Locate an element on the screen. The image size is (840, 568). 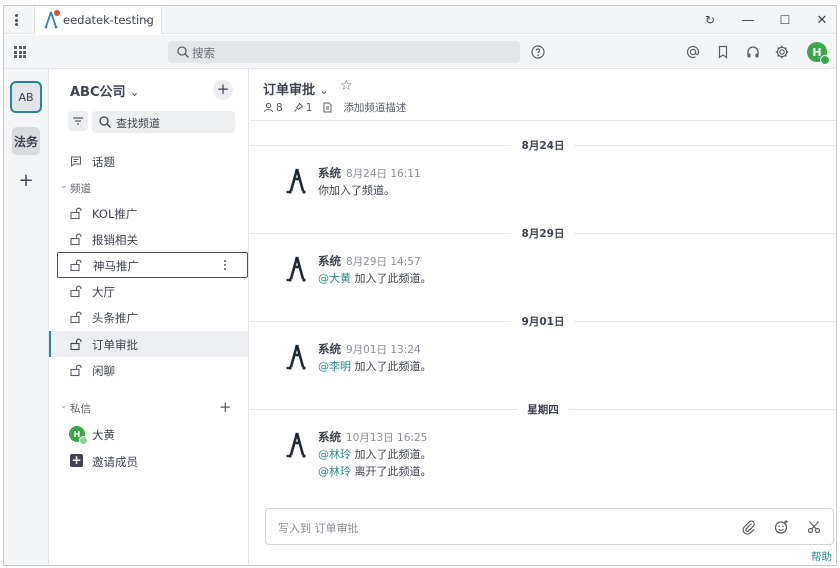
minimize-button: — is located at coordinates (748, 20).